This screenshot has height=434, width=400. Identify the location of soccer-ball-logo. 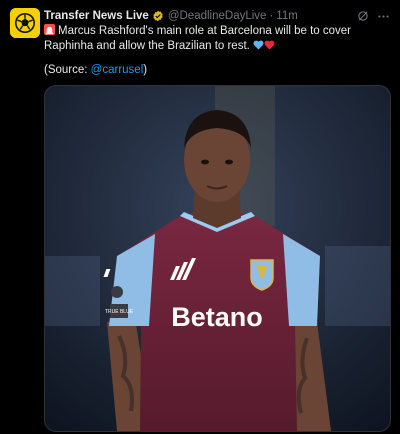
(25, 23).